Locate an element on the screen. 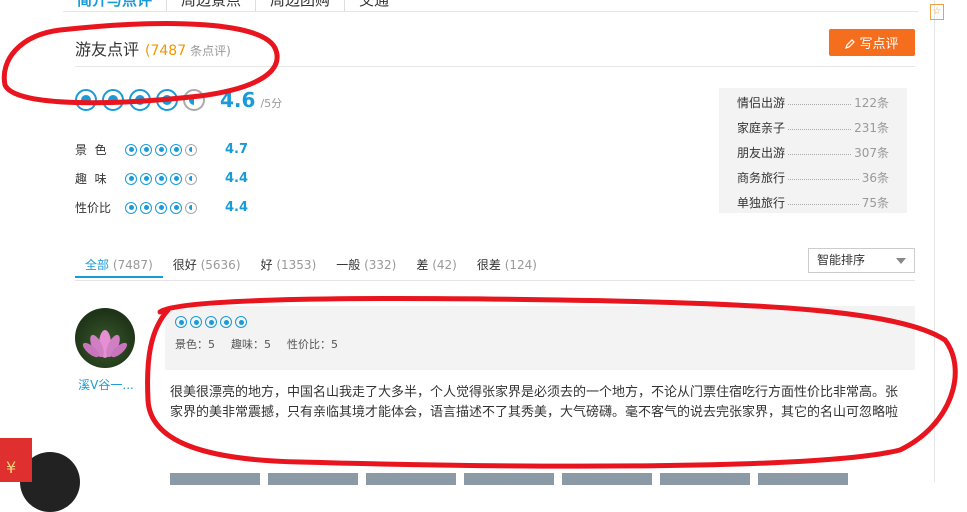 Image resolution: width=967 pixels, height=512 pixels. filter-tab-very-good: 很好 (5636) is located at coordinates (207, 265).